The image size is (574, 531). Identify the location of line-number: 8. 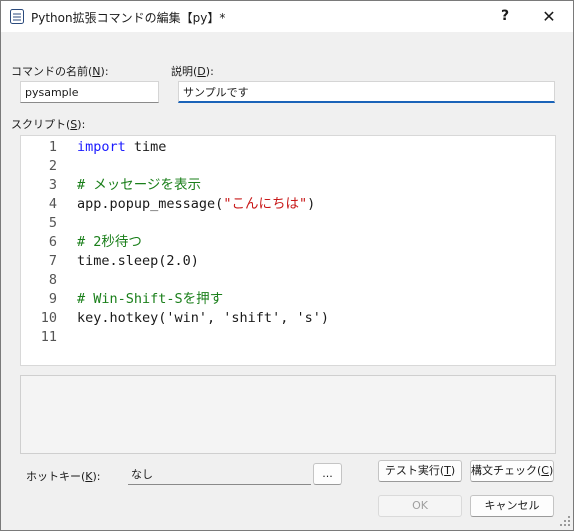
(52, 280).